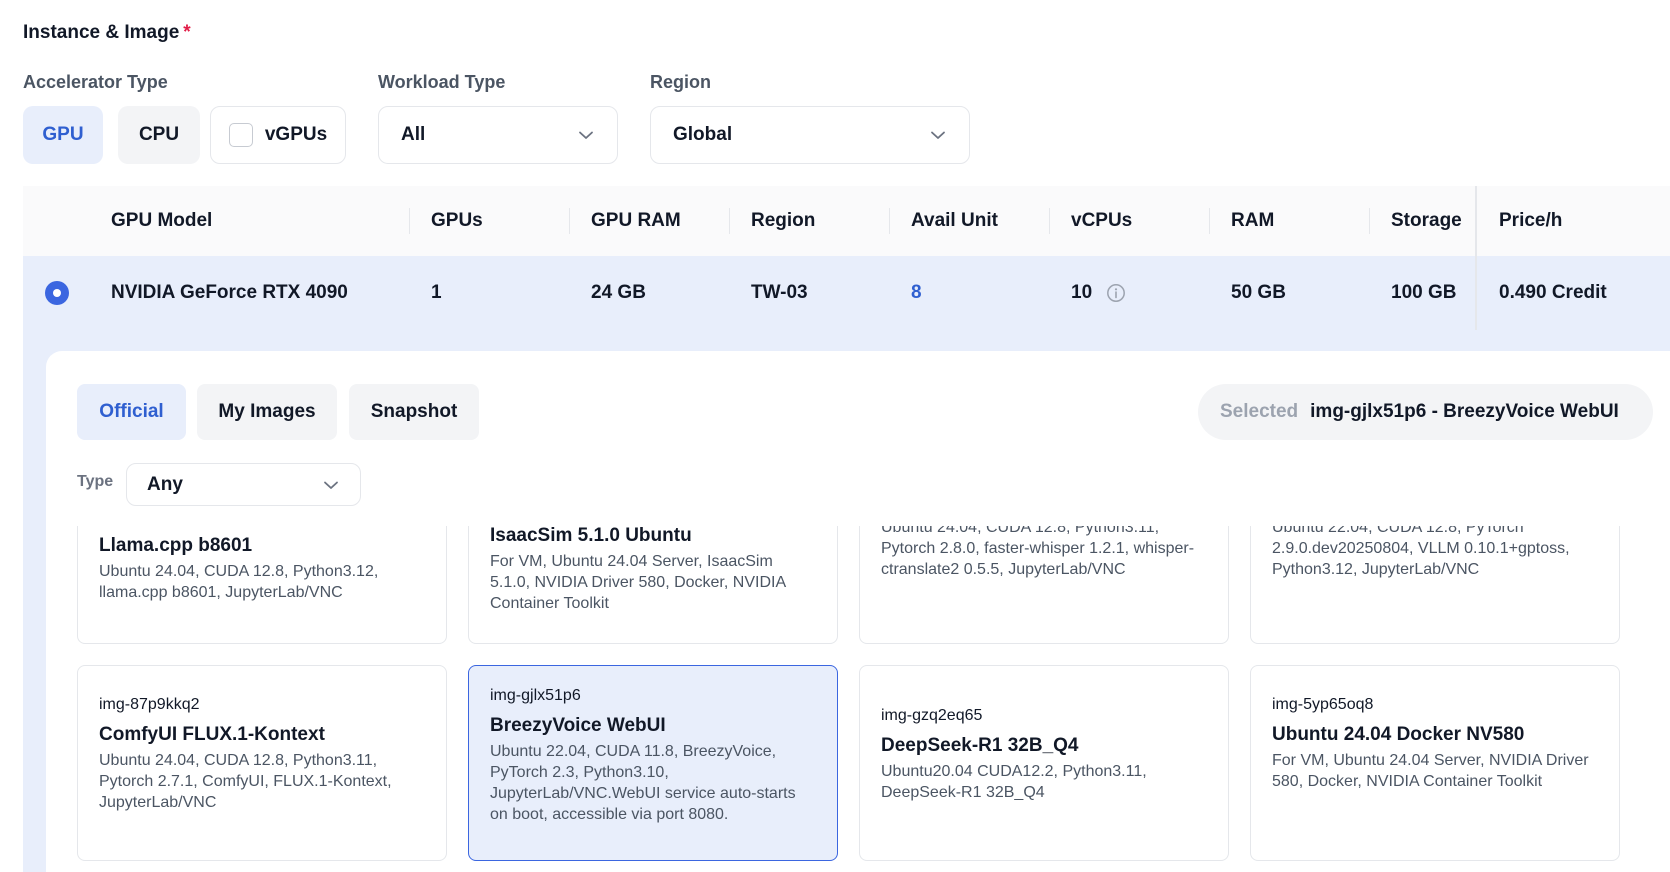  What do you see at coordinates (1476, 258) in the screenshot?
I see `price-column-separator` at bounding box center [1476, 258].